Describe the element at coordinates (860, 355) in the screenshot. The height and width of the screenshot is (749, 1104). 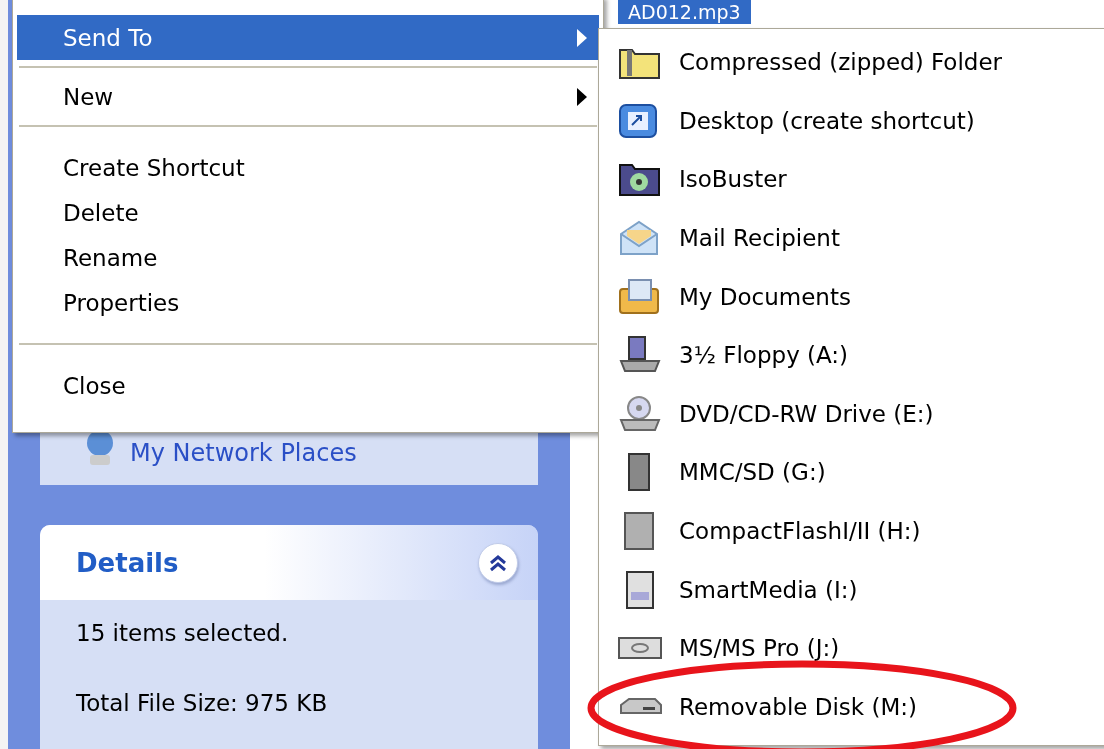
I see `menu-item: 3½ Floppy (A:)` at that location.